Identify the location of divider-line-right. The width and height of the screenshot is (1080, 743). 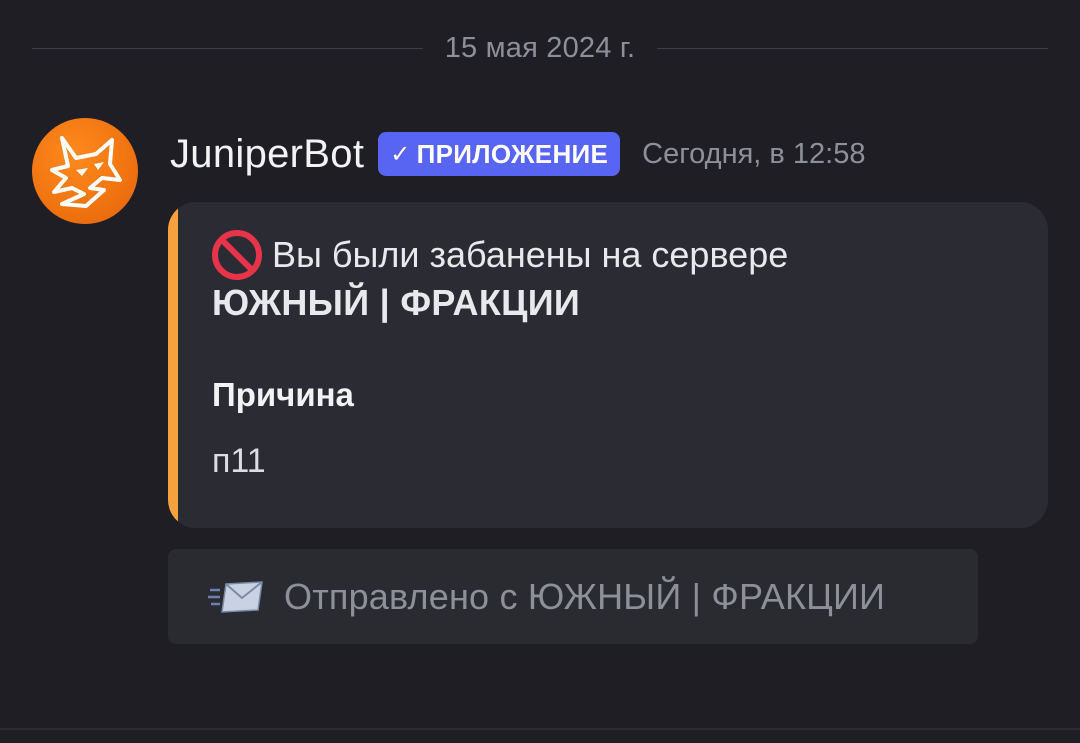
(853, 48).